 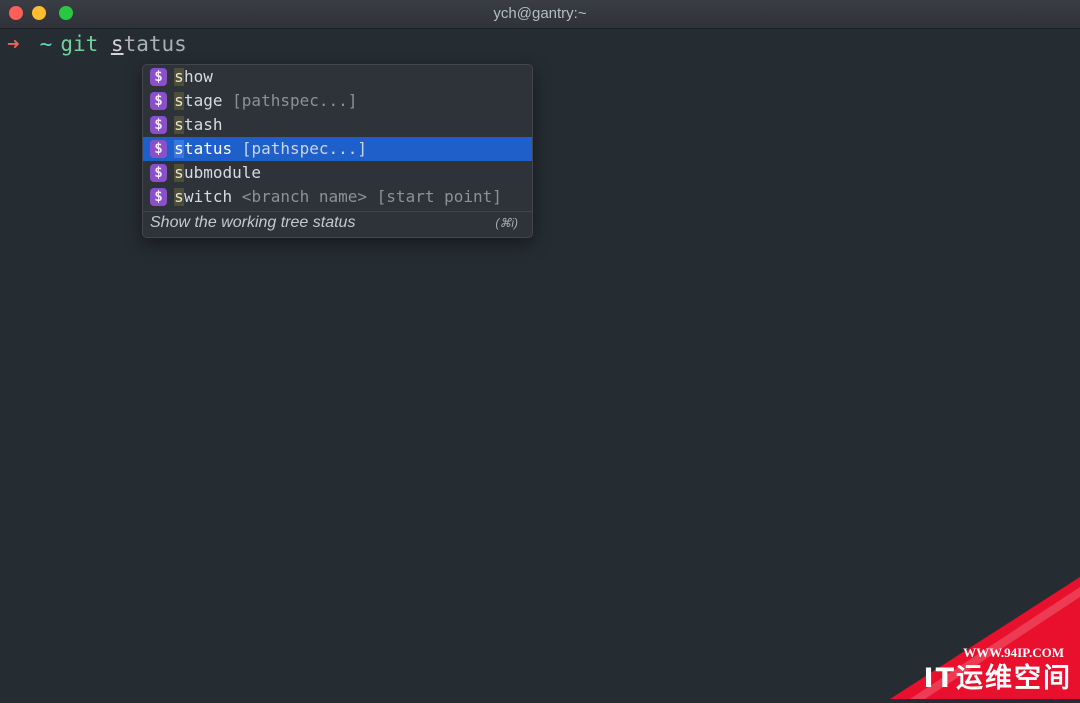 I want to click on title-bar: ych@gantry:~, so click(x=540, y=14).